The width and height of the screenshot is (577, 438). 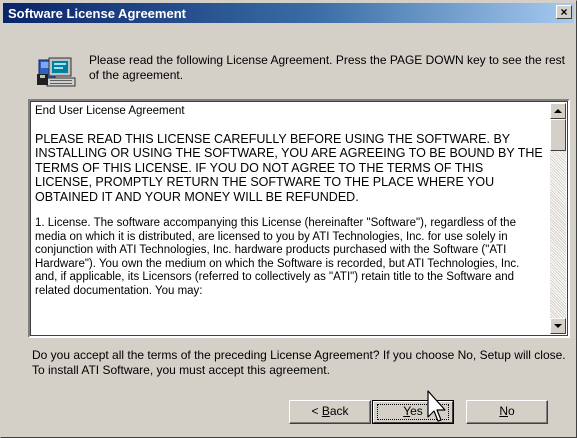 I want to click on setup-computer-icon, so click(x=56, y=72).